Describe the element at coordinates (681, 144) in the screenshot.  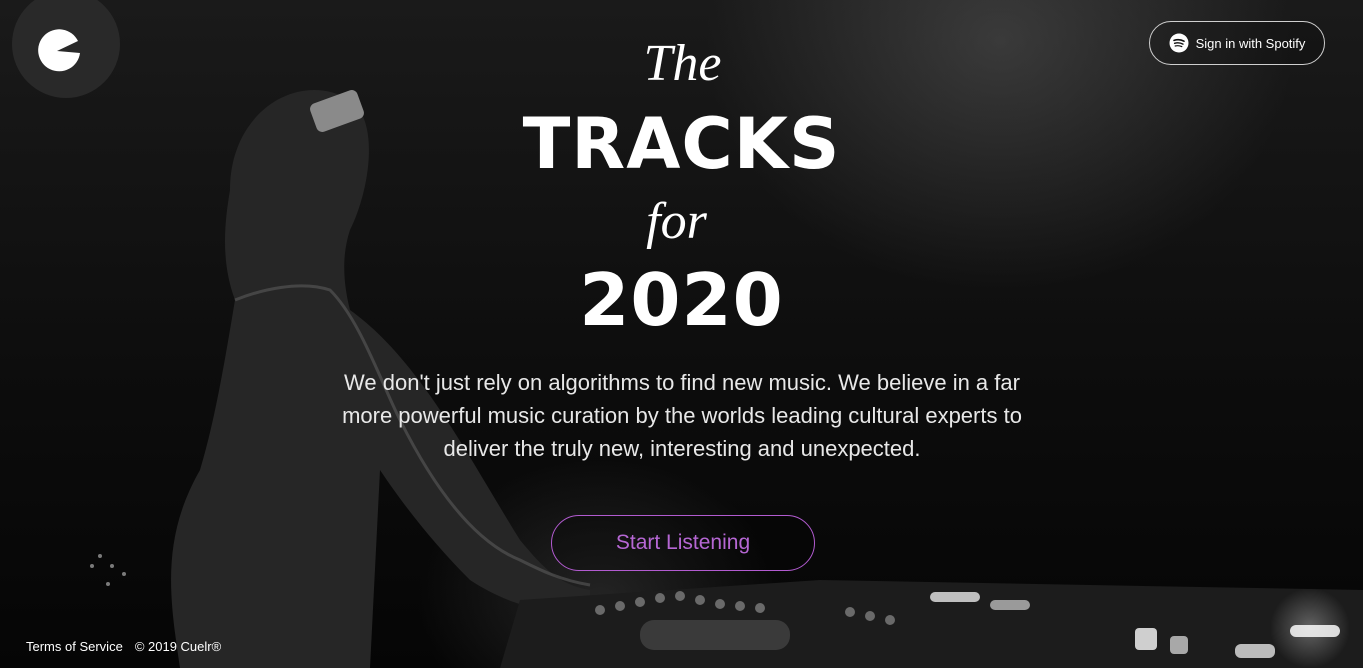
I see `headline-tracks: TRACKS` at that location.